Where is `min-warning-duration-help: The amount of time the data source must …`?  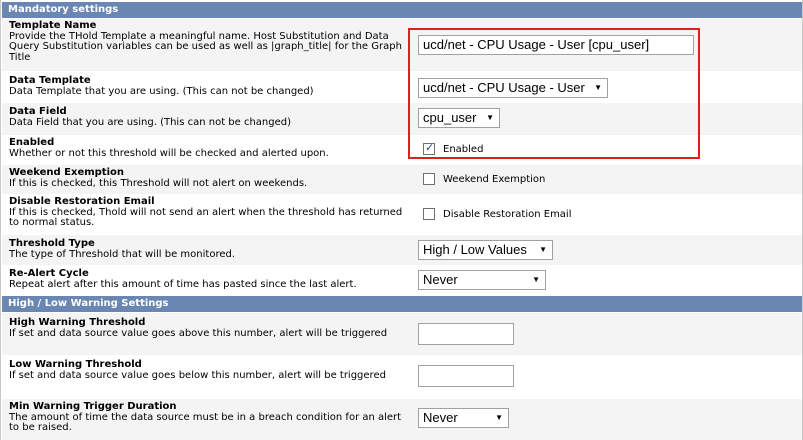 min-warning-duration-help: The amount of time the data source must … is located at coordinates (205, 422).